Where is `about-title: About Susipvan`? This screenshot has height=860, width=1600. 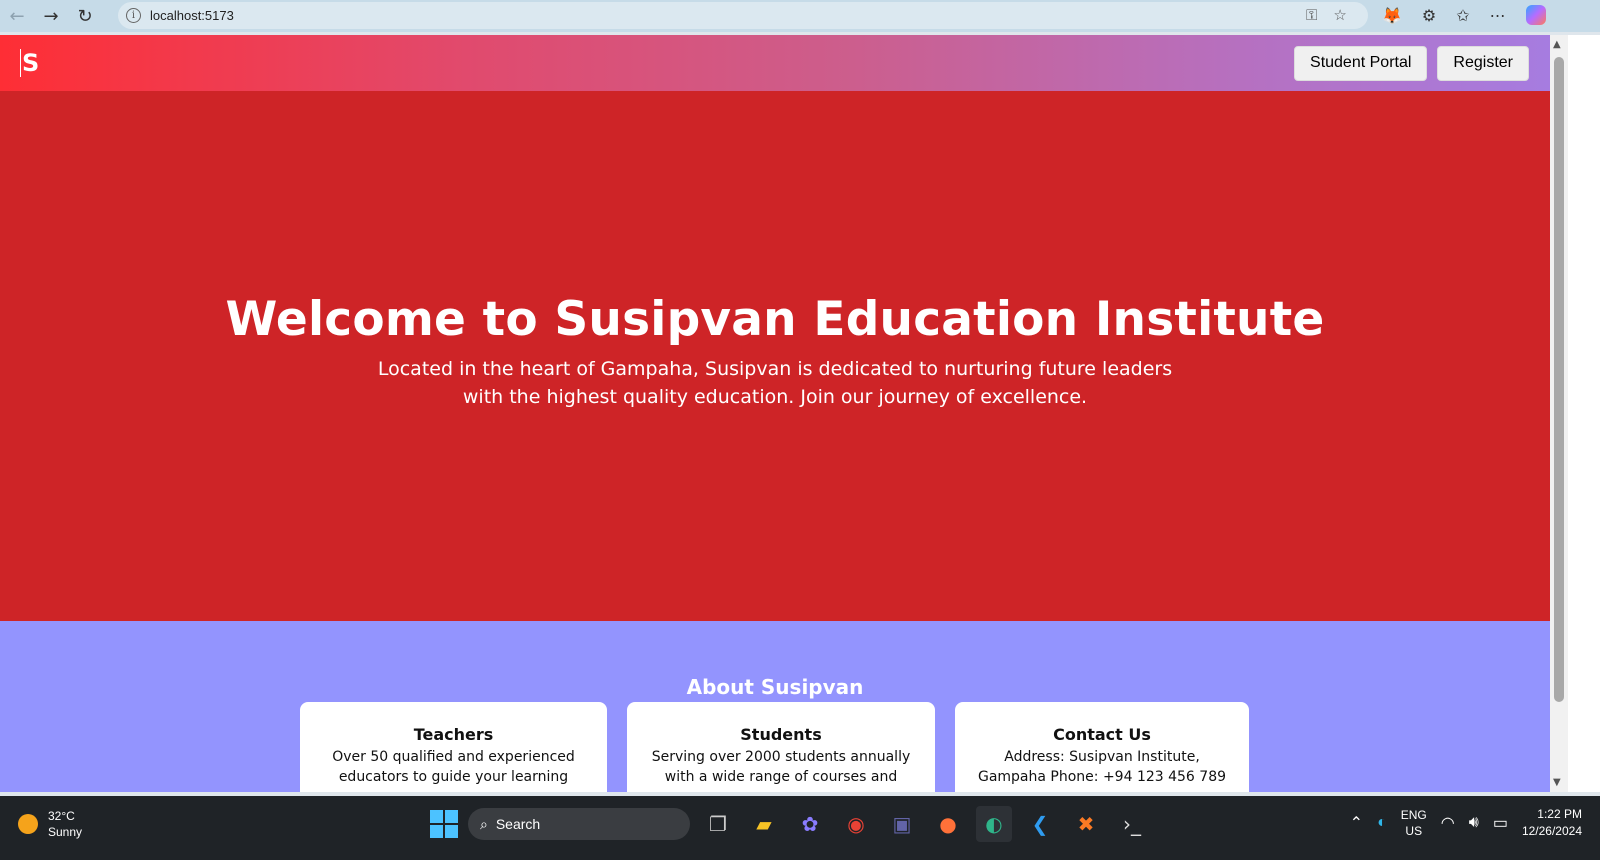 about-title: About Susipvan is located at coordinates (775, 687).